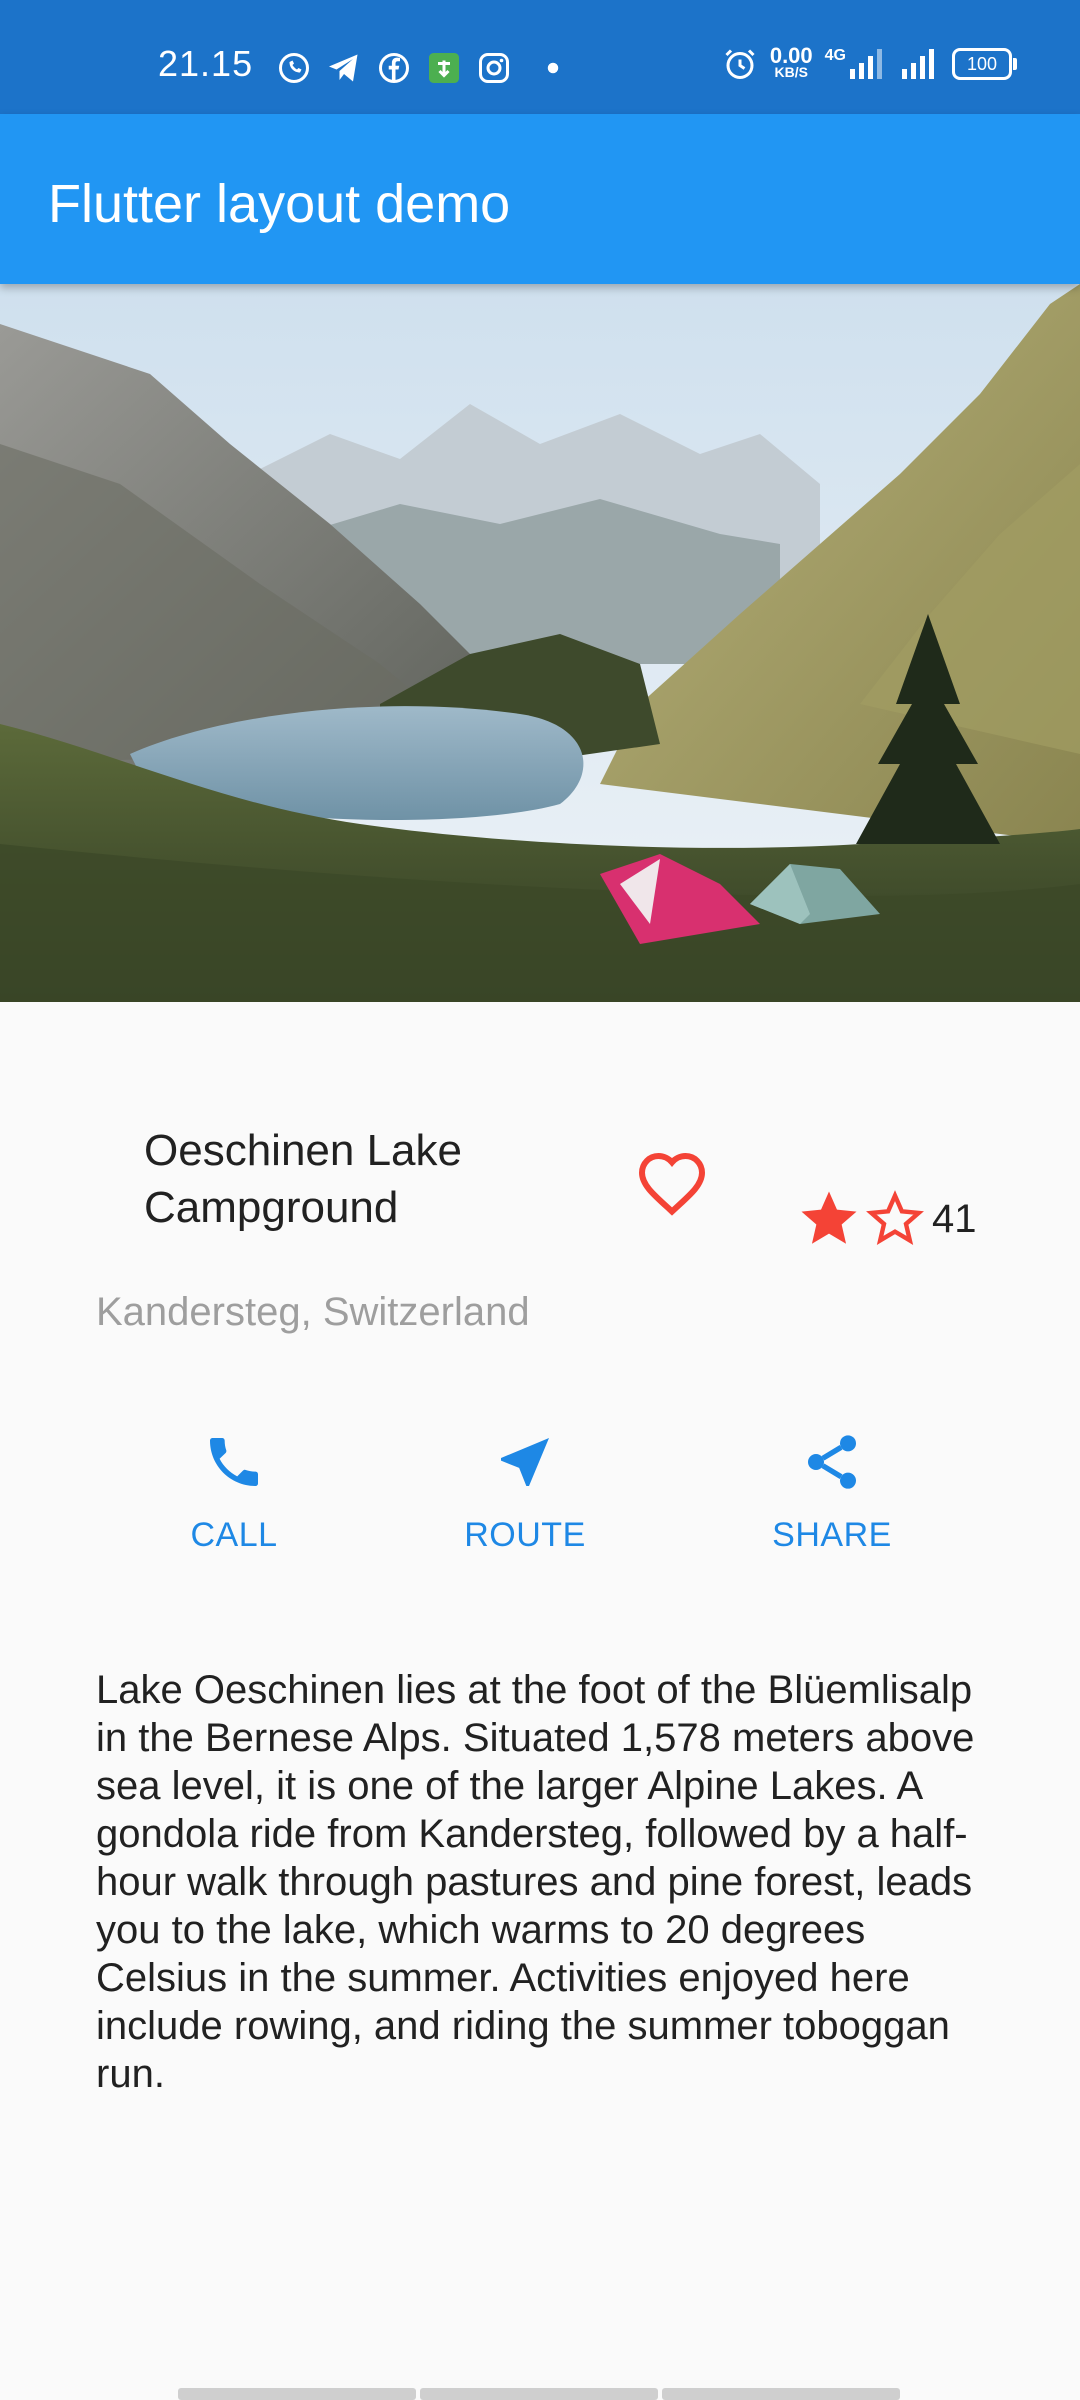 Image resolution: width=1080 pixels, height=2400 pixels. I want to click on network-type: 4G, so click(835, 55).